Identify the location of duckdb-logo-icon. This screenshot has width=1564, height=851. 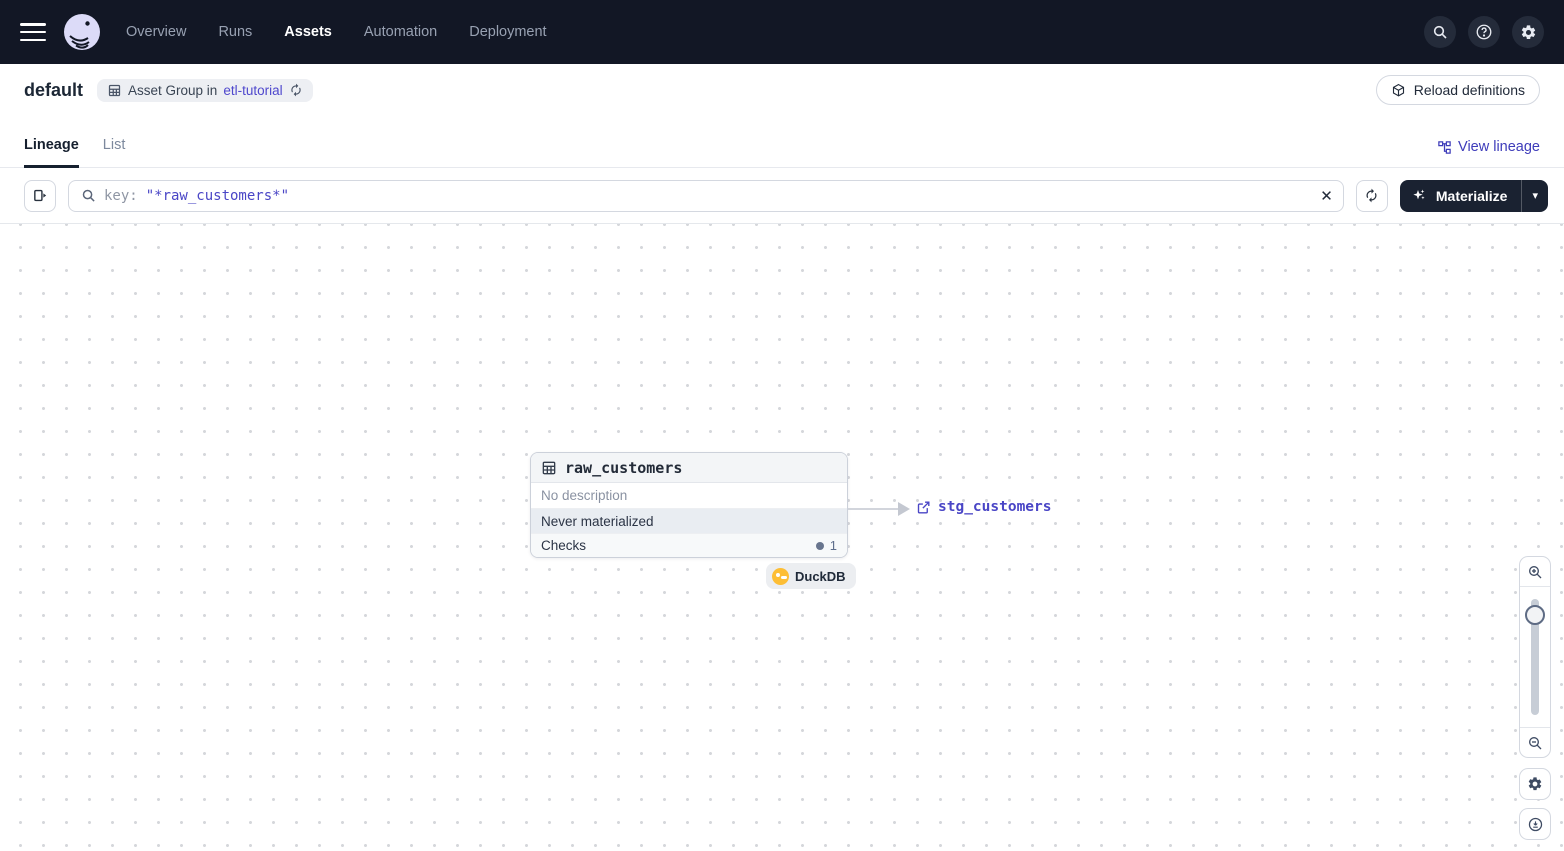
(780, 576).